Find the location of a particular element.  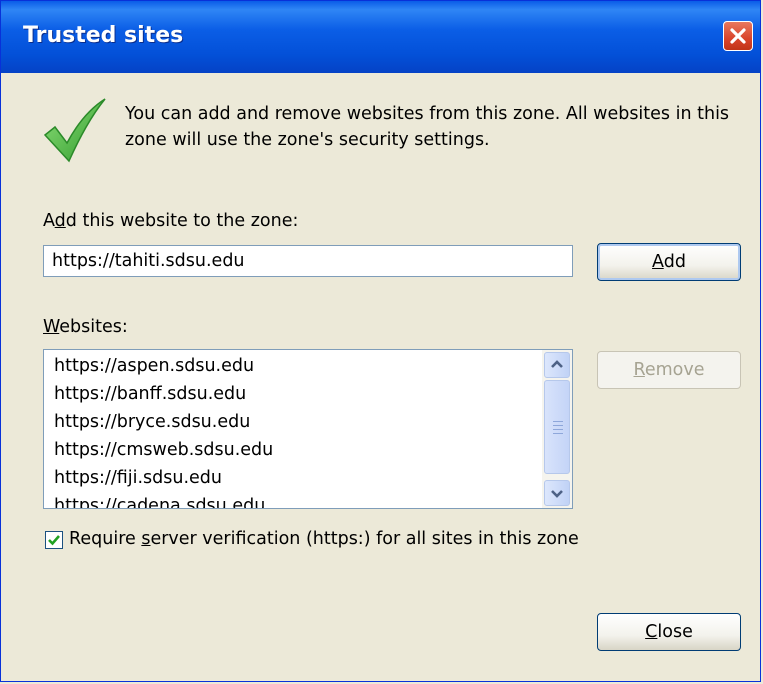

scroll-thumb is located at coordinates (557, 427).